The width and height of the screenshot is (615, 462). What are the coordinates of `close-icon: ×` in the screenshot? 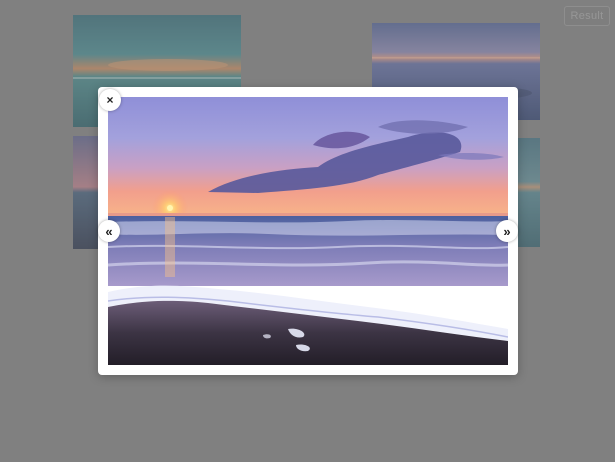 It's located at (110, 100).